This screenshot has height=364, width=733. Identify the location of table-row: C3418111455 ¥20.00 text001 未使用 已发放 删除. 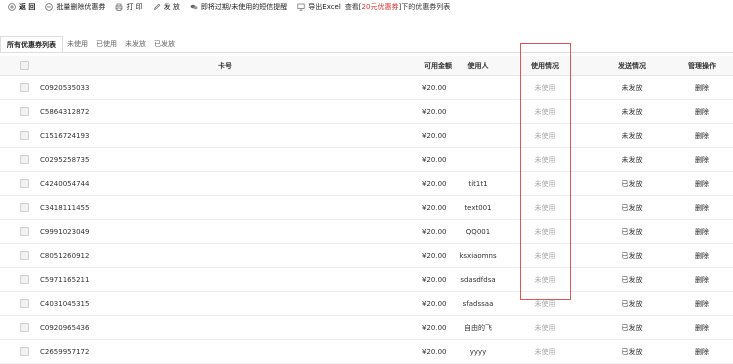
(366, 208).